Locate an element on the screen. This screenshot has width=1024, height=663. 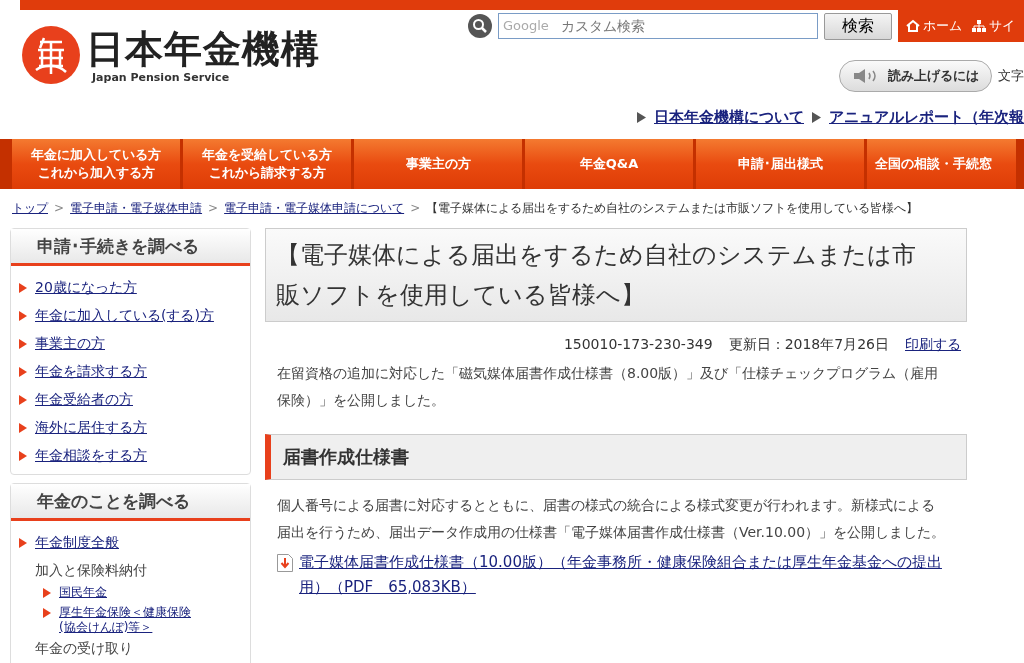
sidebar-heading: 年金のことを調べる is located at coordinates (130, 502).